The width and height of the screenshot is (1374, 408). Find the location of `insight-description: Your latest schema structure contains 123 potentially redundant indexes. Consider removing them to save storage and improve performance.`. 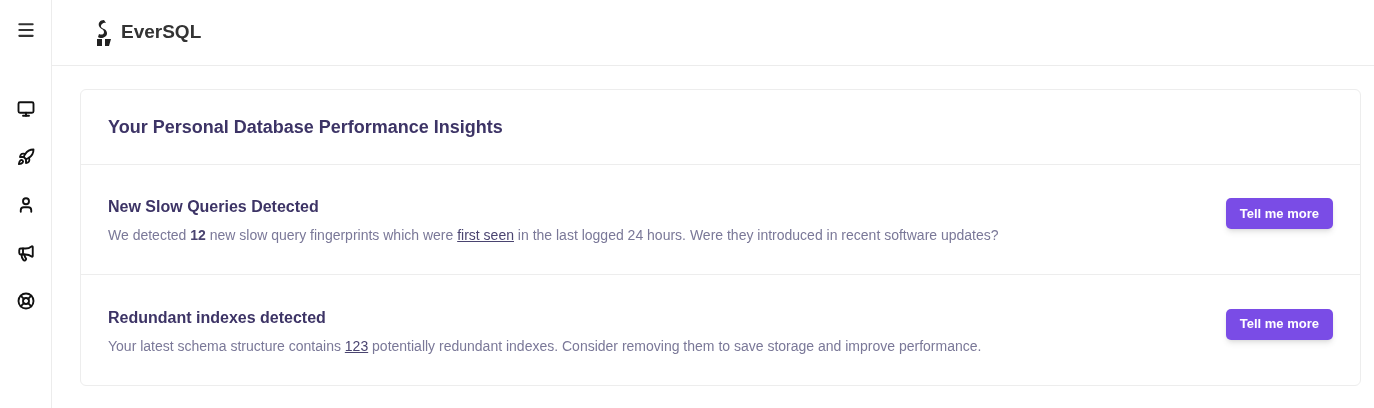

insight-description: Your latest schema structure contains 123 potentially redundant indexes. Consider removing them to save storage and improve performance. is located at coordinates (545, 346).